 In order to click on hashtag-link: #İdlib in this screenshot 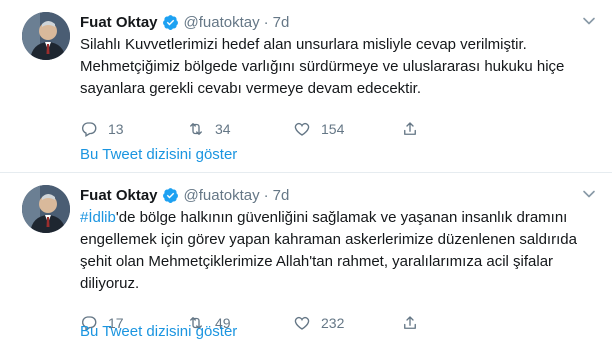, I will do `click(98, 217)`.